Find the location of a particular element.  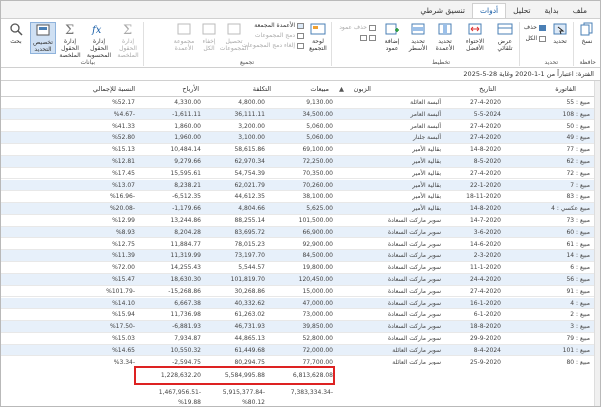

sigma-icon: Σ is located at coordinates (128, 30).